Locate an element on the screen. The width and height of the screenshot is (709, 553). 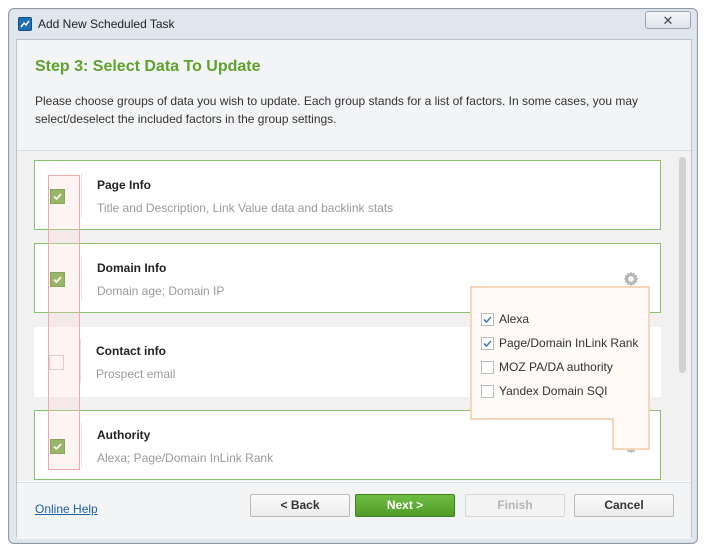
group-name: Page Info is located at coordinates (124, 185).